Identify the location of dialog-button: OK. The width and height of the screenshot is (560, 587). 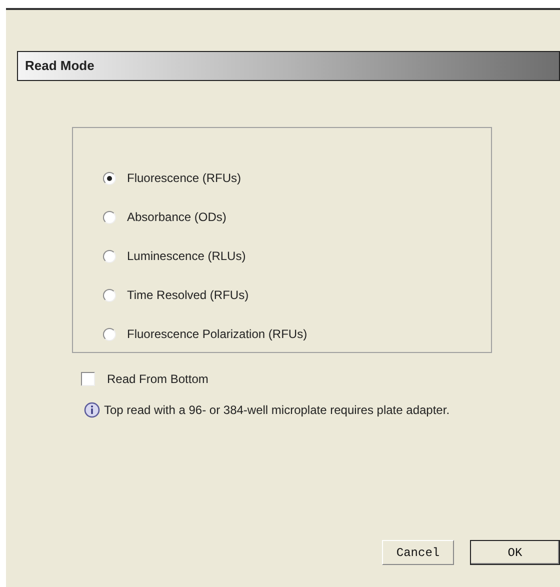
(515, 552).